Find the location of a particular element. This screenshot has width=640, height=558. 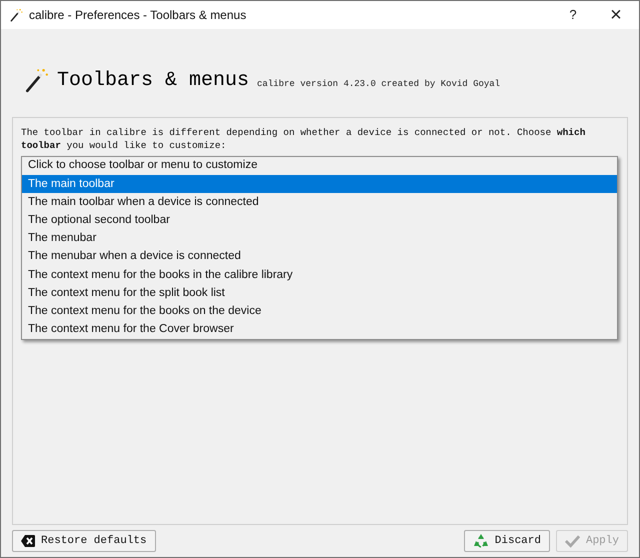

dropdown-item: The menubar when a device is connected is located at coordinates (319, 257).